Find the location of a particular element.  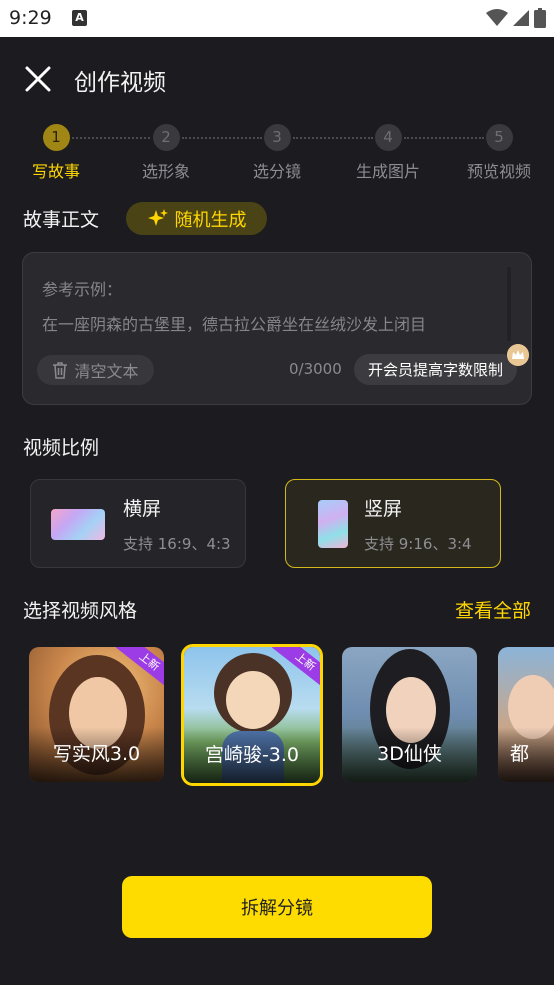

clear-text-button: 清空文本 is located at coordinates (95, 370).